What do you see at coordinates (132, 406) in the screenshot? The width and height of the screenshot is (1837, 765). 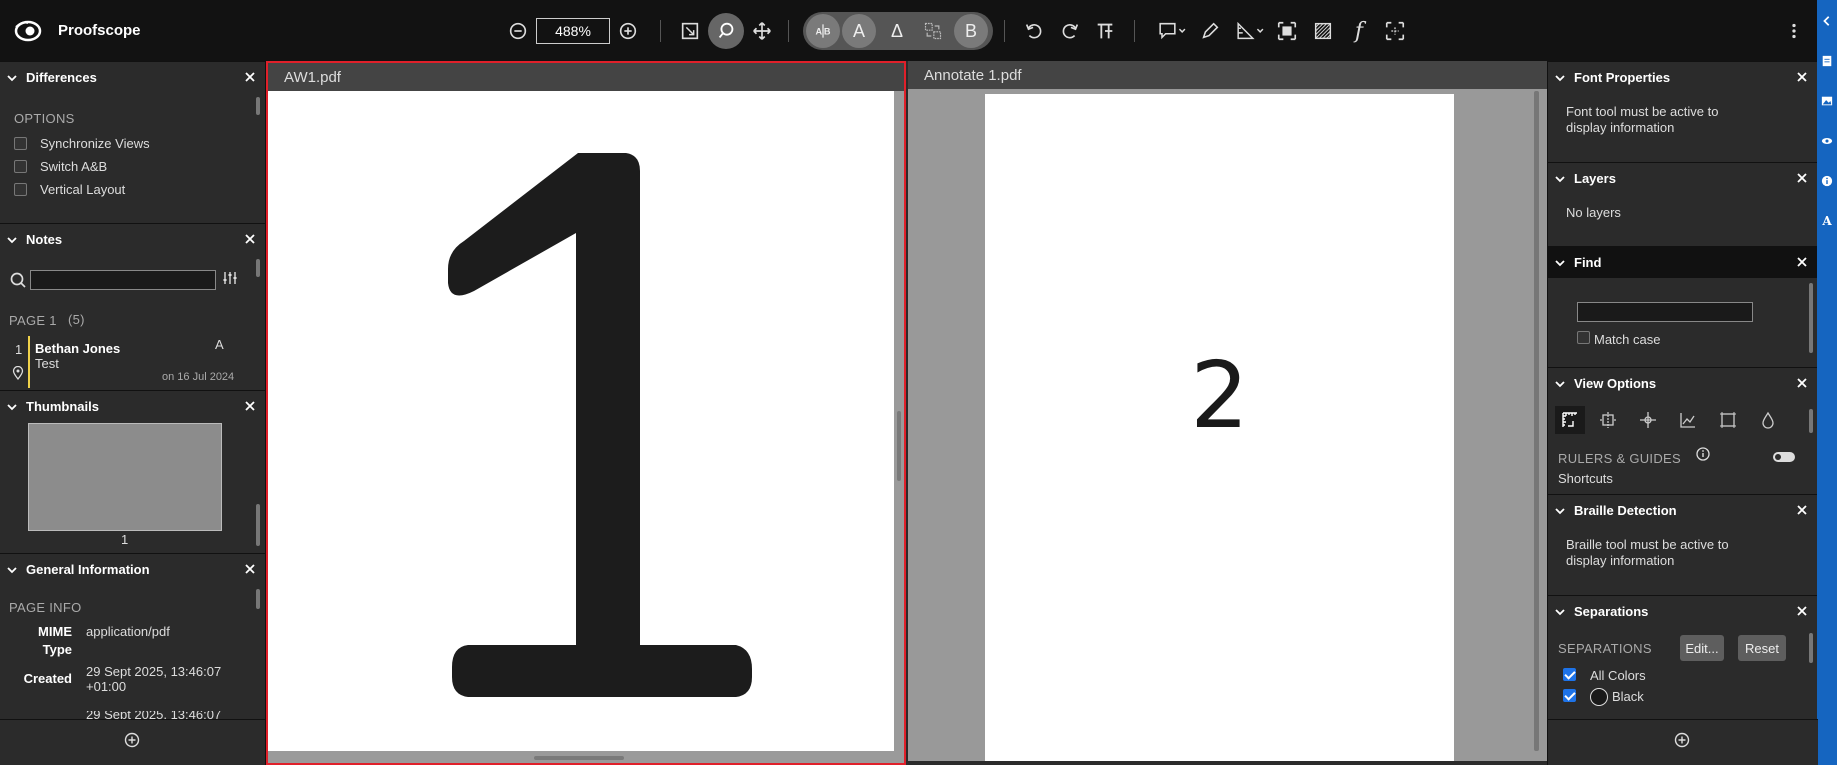 I see `thumbnails-header: Thumbnails` at bounding box center [132, 406].